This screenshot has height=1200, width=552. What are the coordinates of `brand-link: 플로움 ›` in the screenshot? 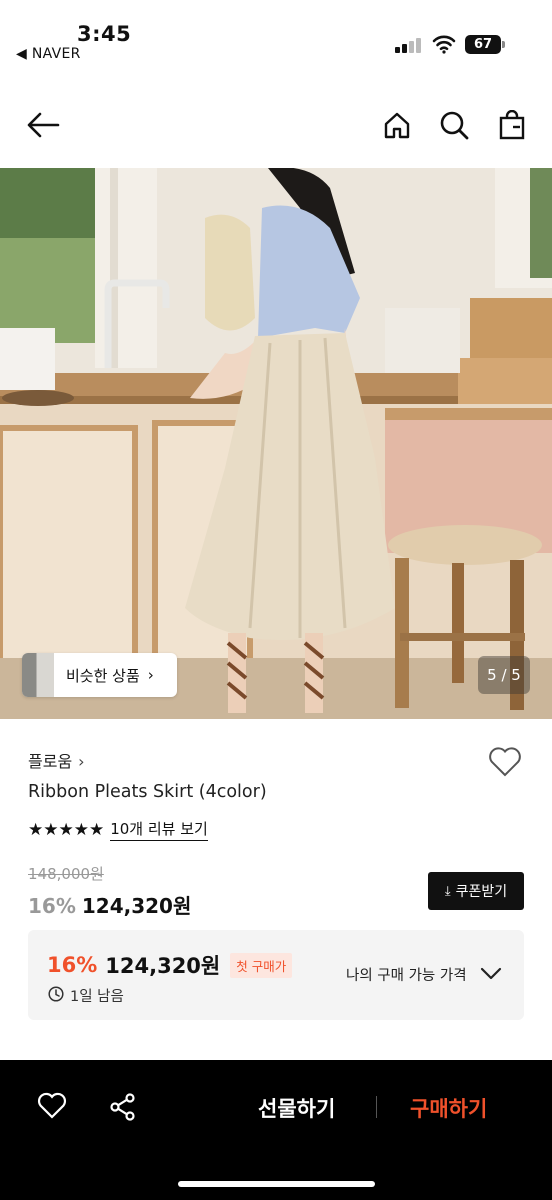 It's located at (56, 760).